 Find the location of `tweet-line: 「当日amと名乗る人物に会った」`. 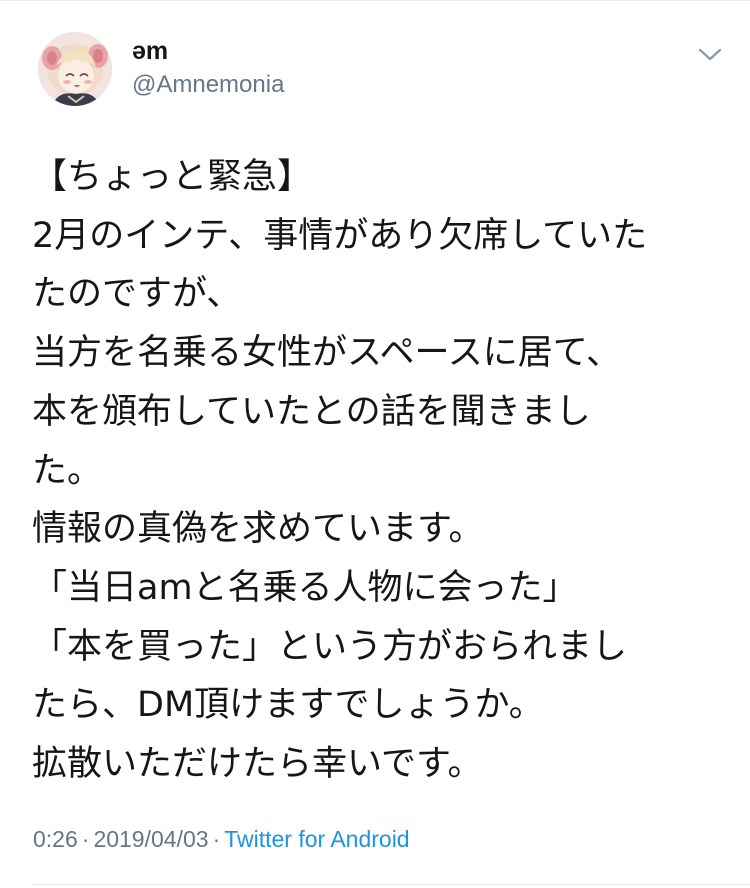

tweet-line: 「当日amと名乗る人物に会った」 is located at coordinates (305, 587).